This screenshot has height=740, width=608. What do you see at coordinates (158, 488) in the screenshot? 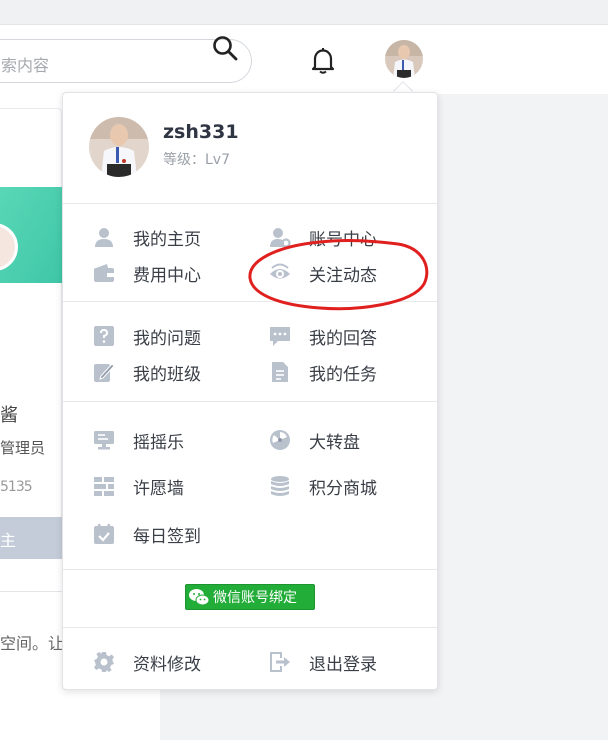
I see `menu-wish-wall-label: 许愿墙` at bounding box center [158, 488].